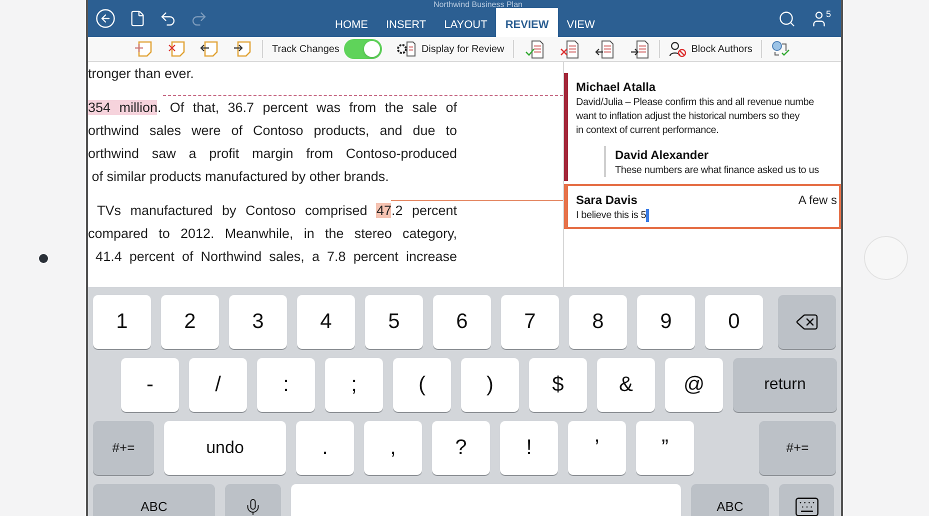  Describe the element at coordinates (558, 385) in the screenshot. I see `key: $` at that location.